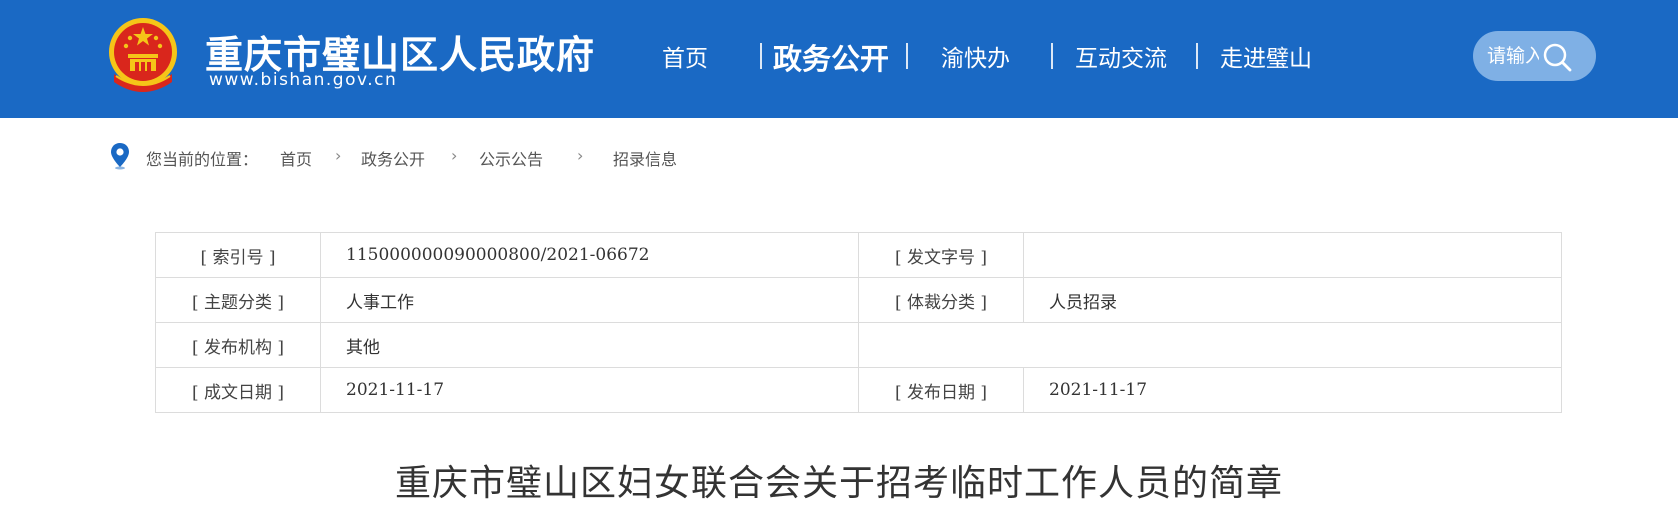  I want to click on table-row: [ 发布机构 ] 其他, so click(858, 345).